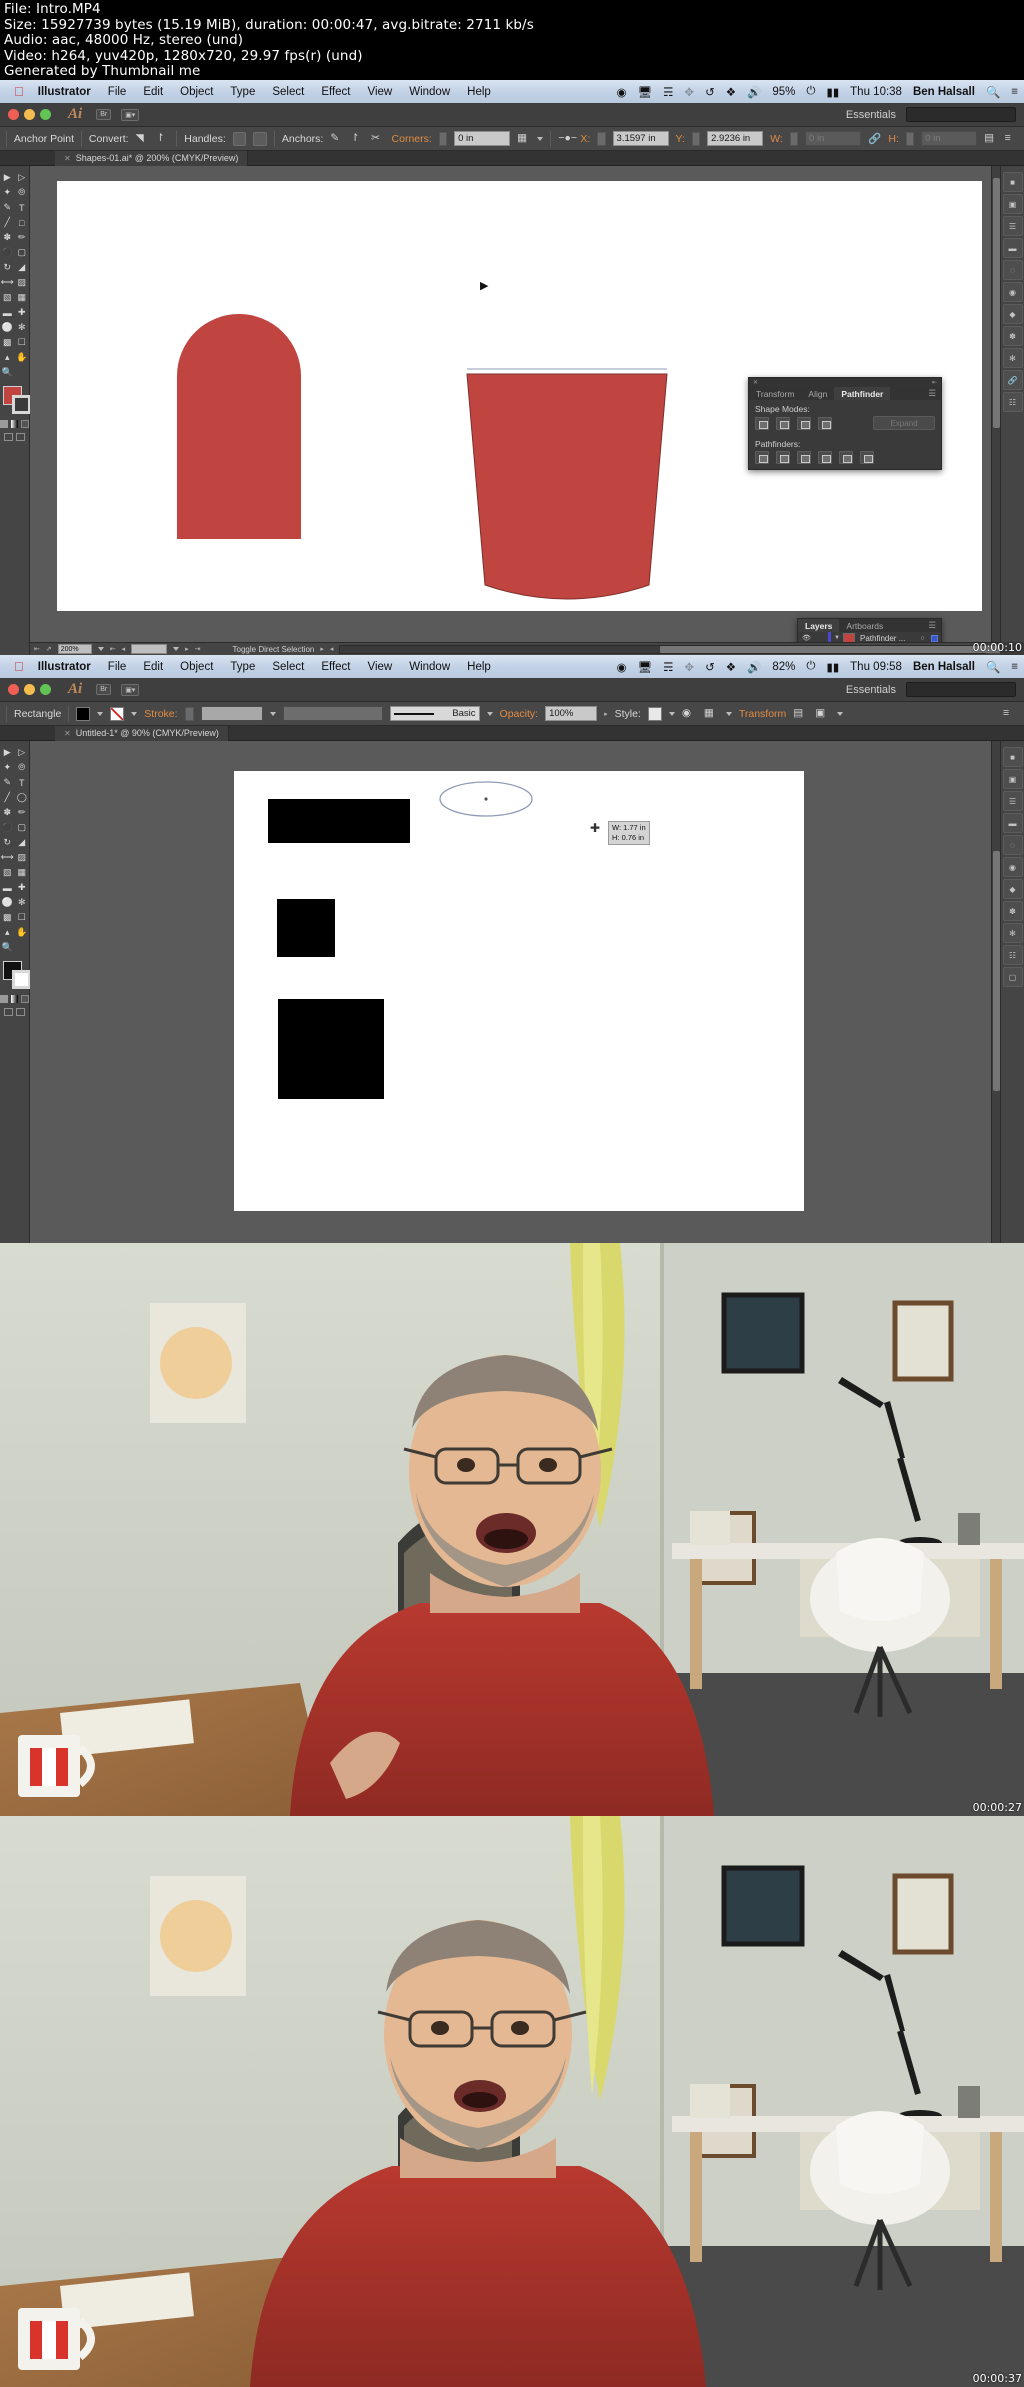 The image size is (1024, 2387). What do you see at coordinates (153, 667) in the screenshot?
I see `menu-item-edit: Edit` at bounding box center [153, 667].